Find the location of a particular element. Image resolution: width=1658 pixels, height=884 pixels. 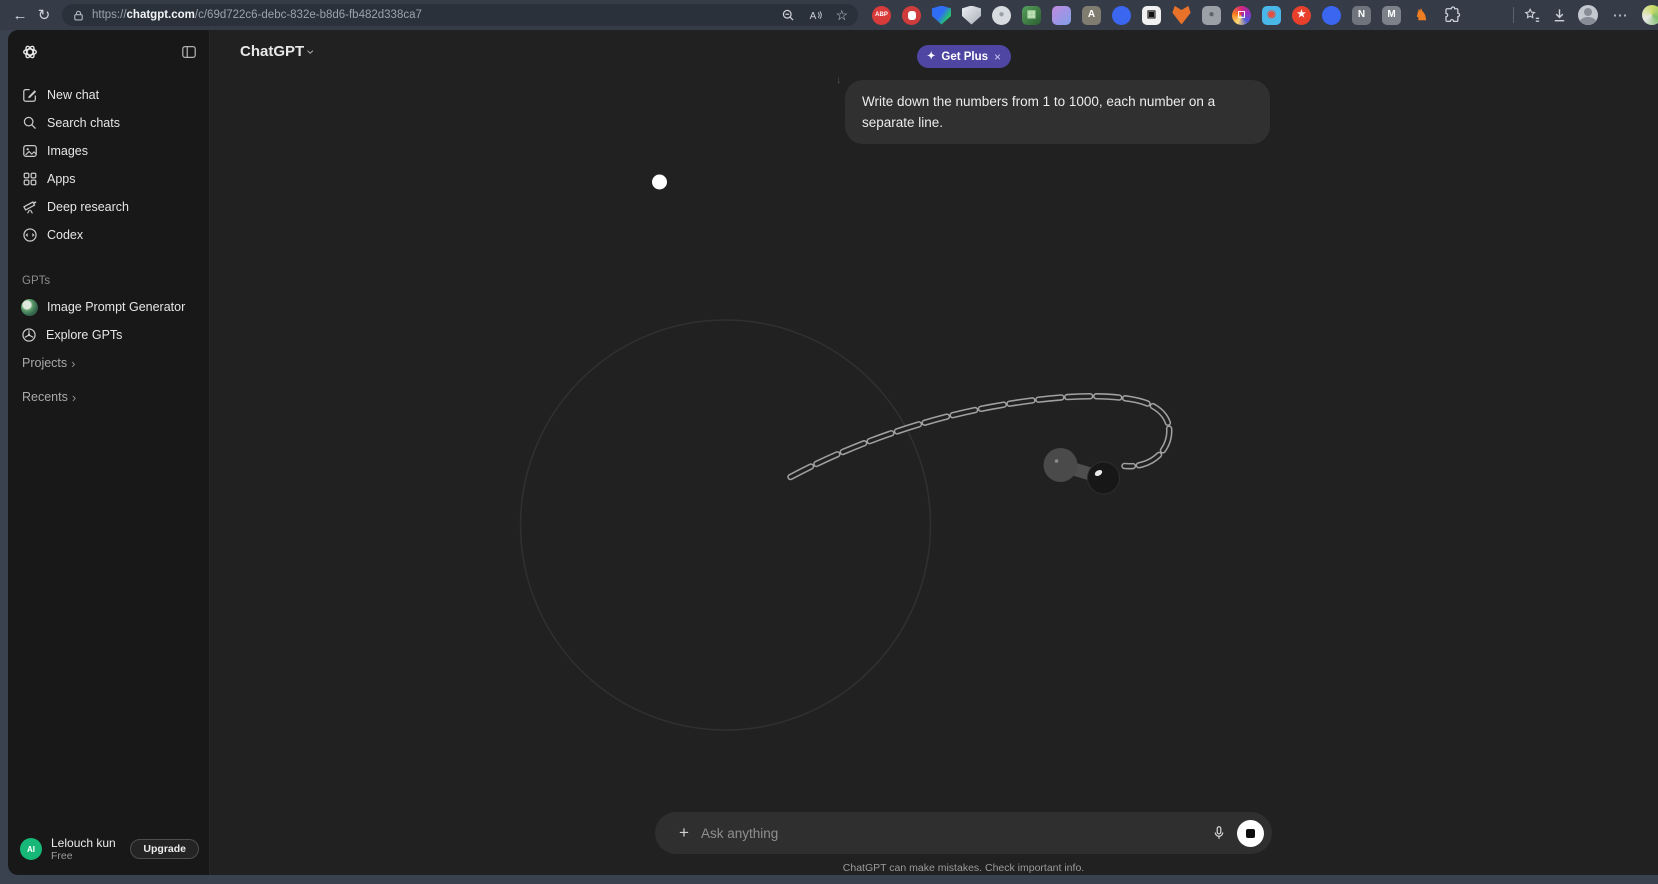

stop-square-icon is located at coordinates (1250, 833).